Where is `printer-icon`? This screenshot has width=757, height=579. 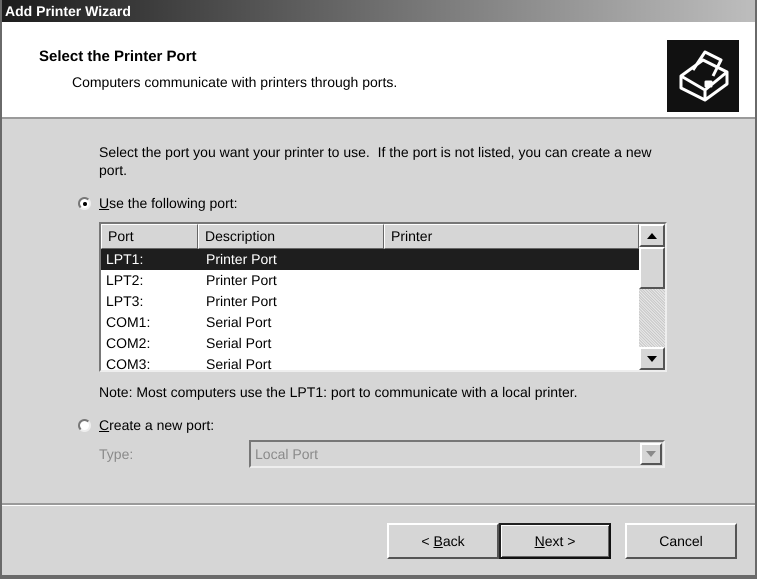
printer-icon is located at coordinates (703, 76).